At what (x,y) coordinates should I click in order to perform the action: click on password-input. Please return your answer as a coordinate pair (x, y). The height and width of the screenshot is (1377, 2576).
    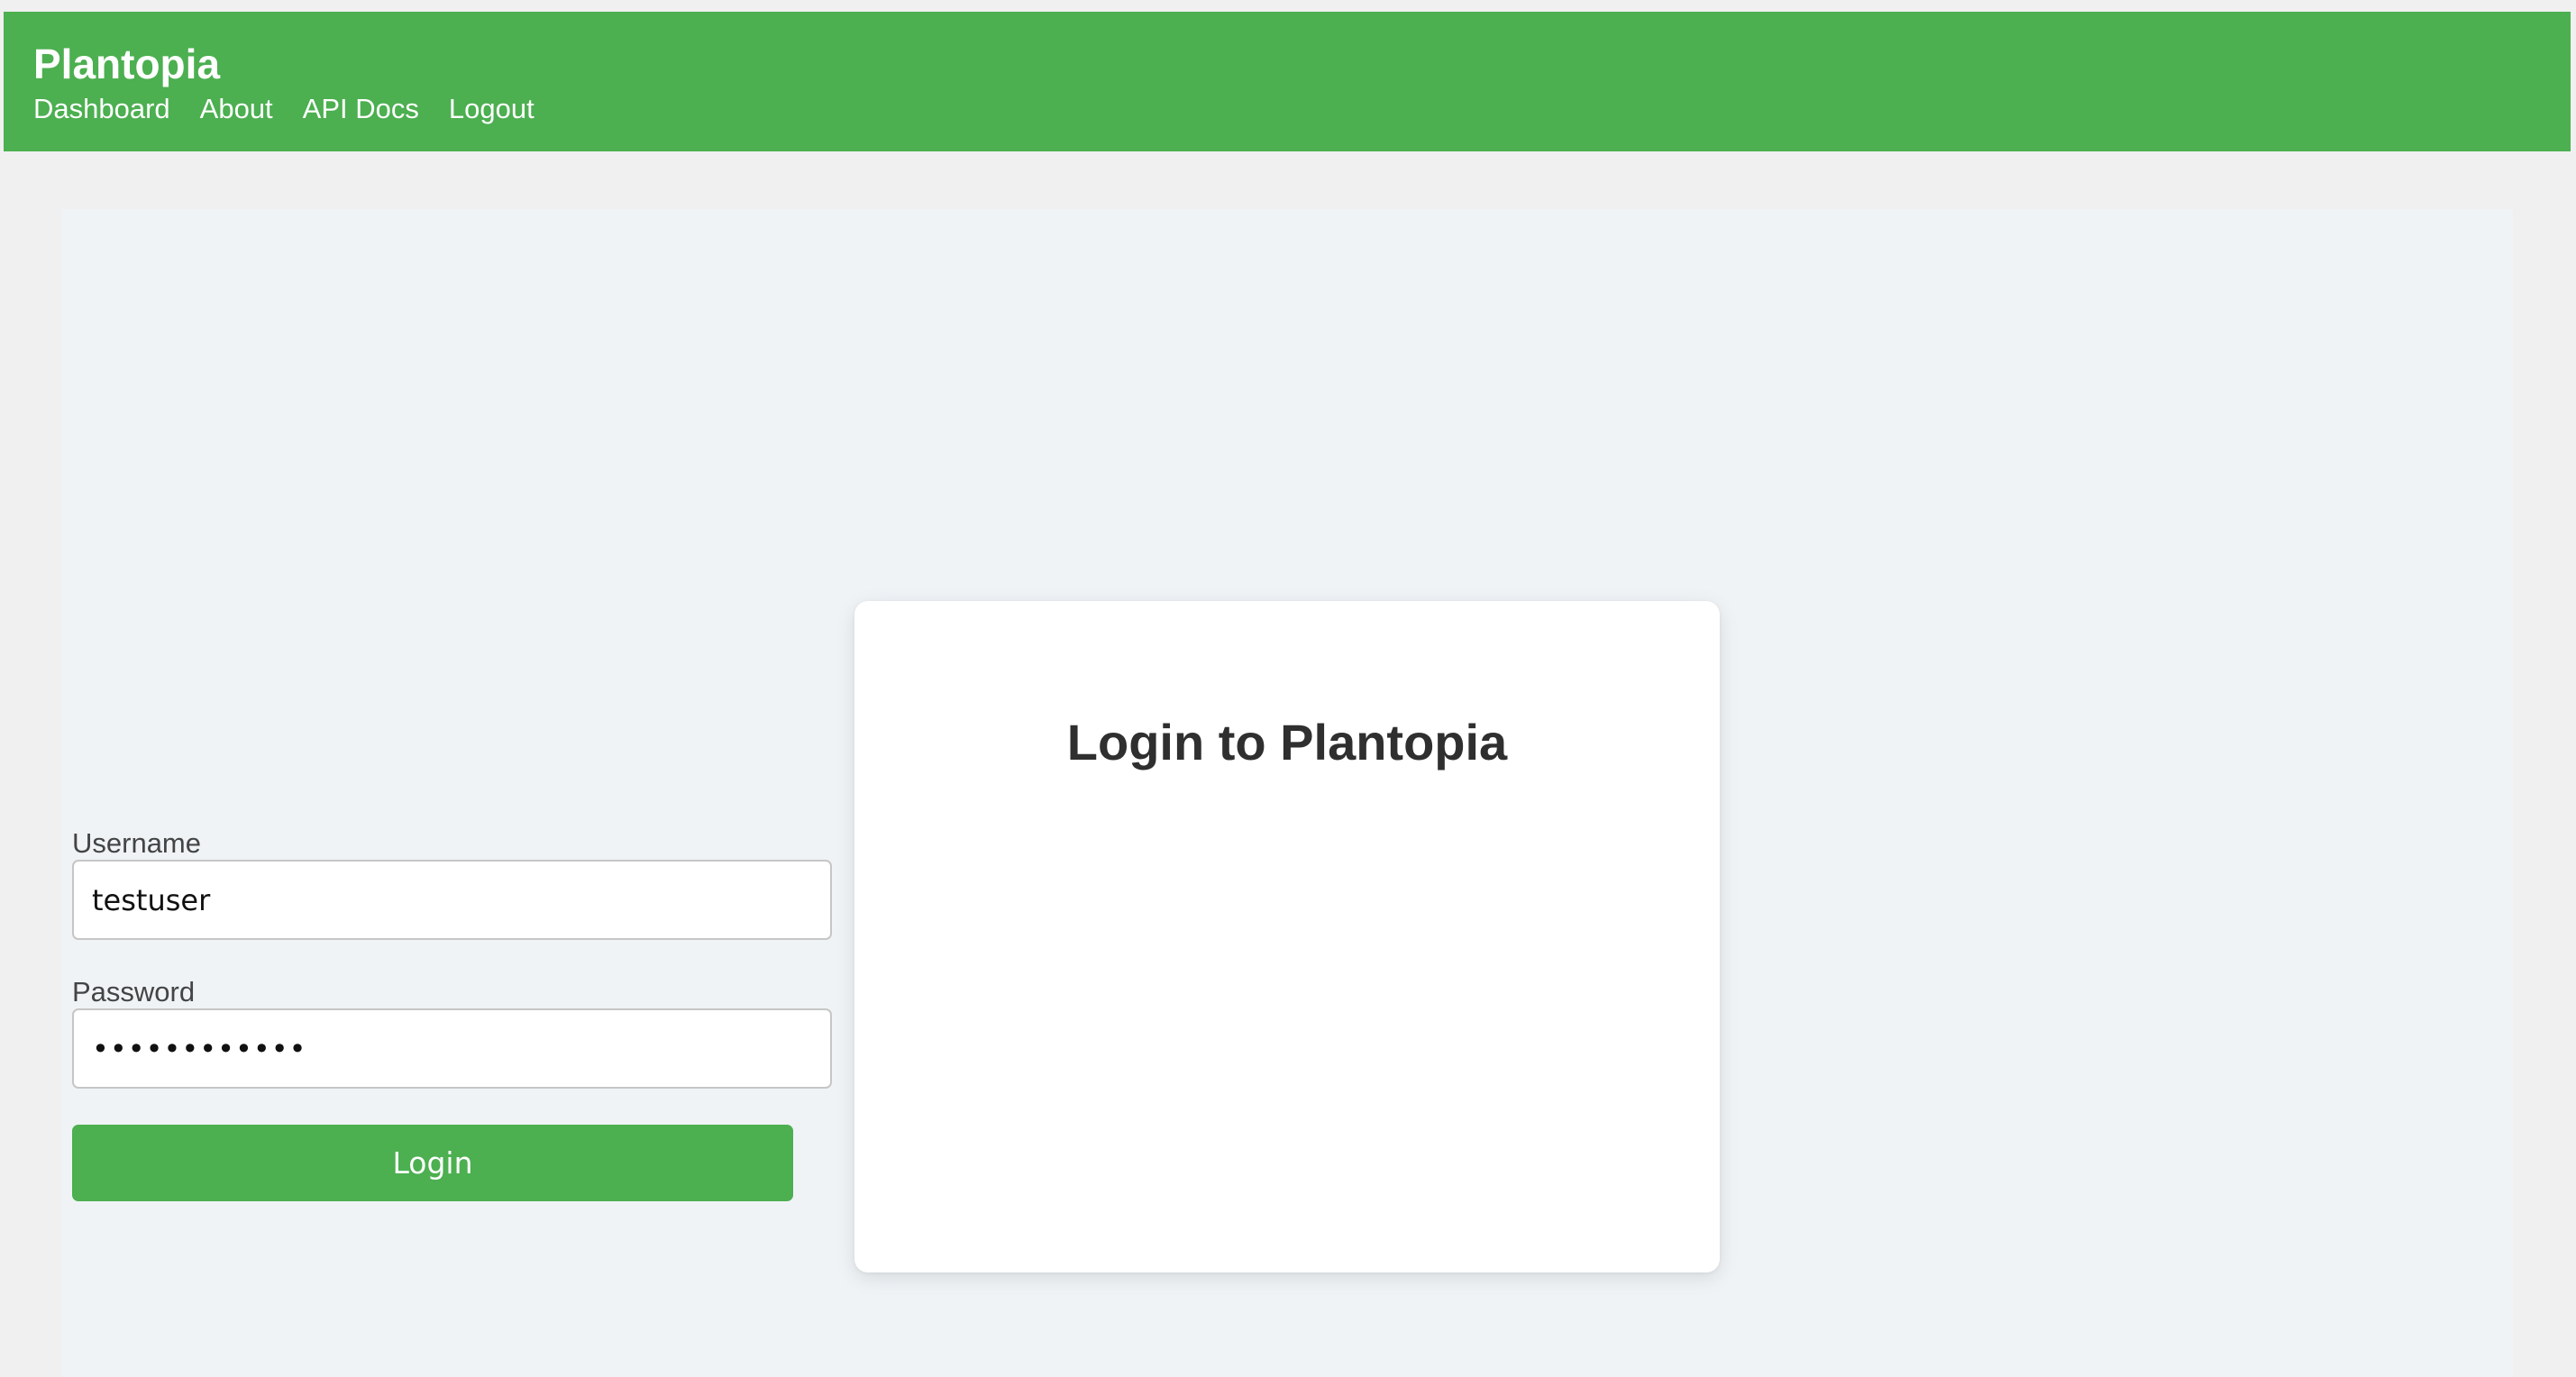
    Looking at the image, I should click on (452, 1048).